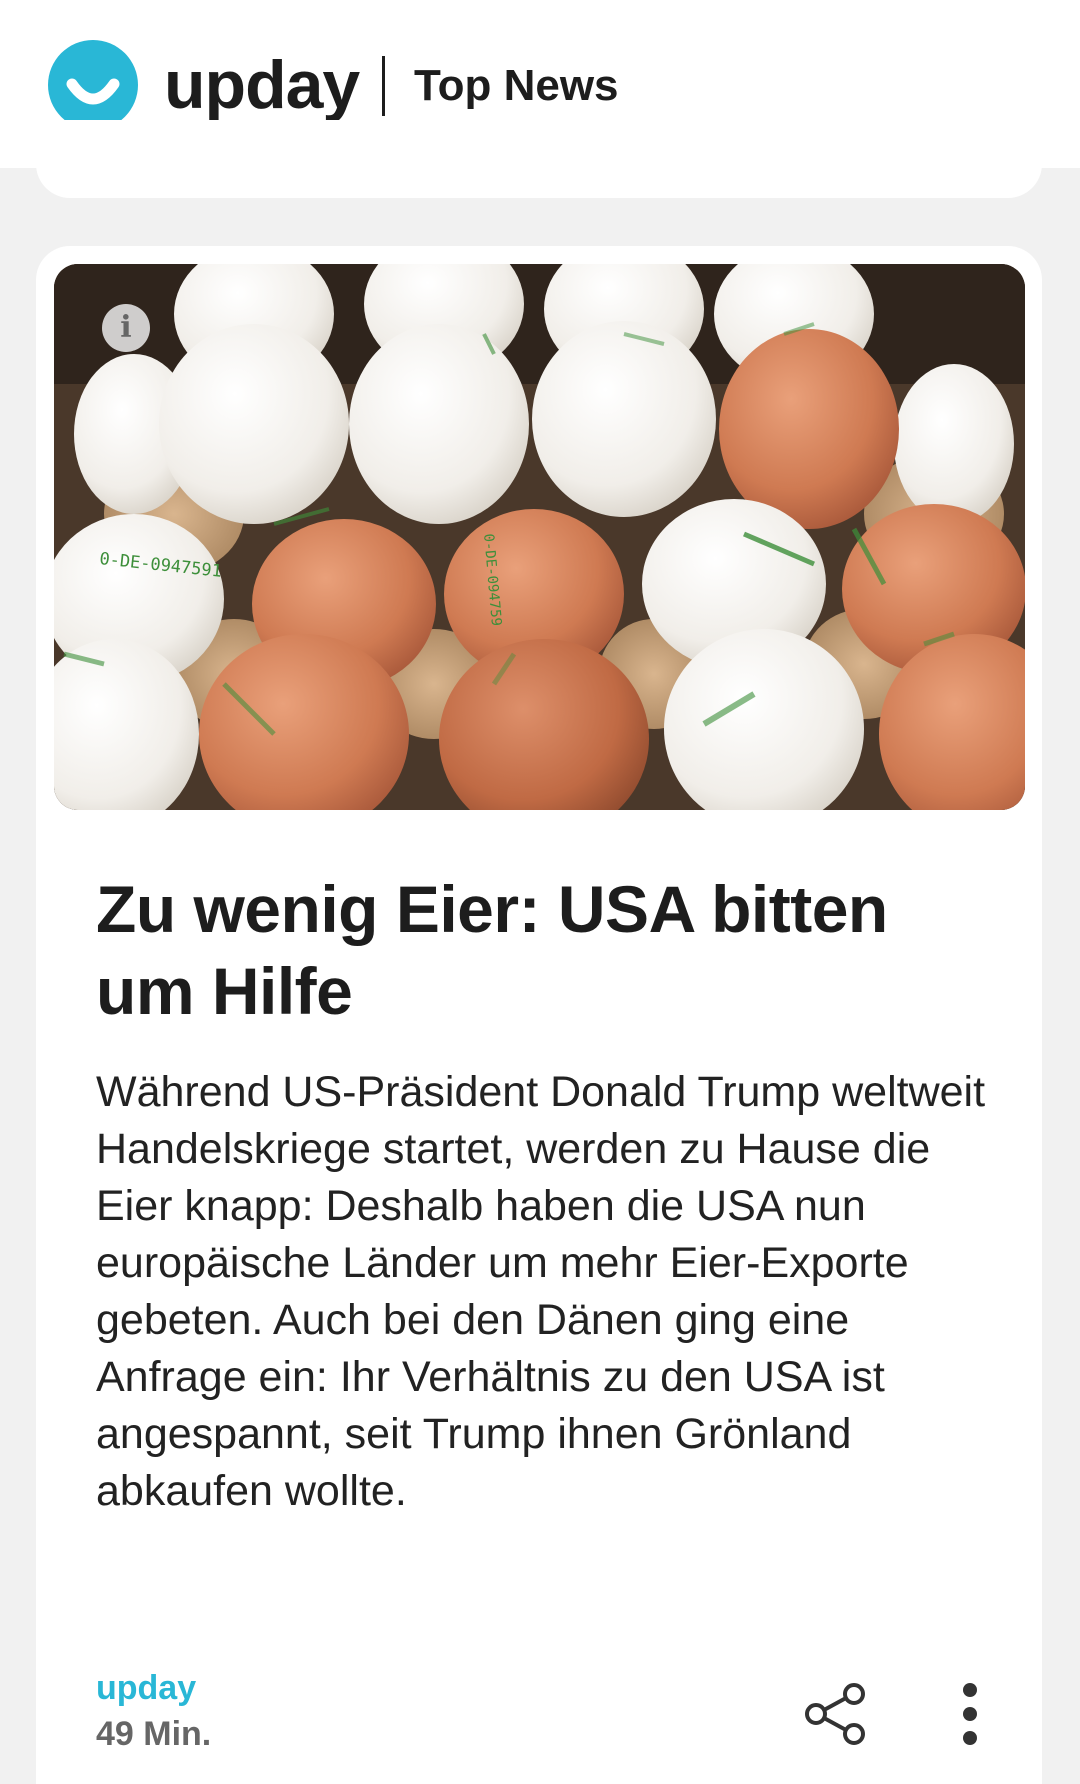 The width and height of the screenshot is (1080, 1784). I want to click on more-vertical-icon, so click(970, 1714).